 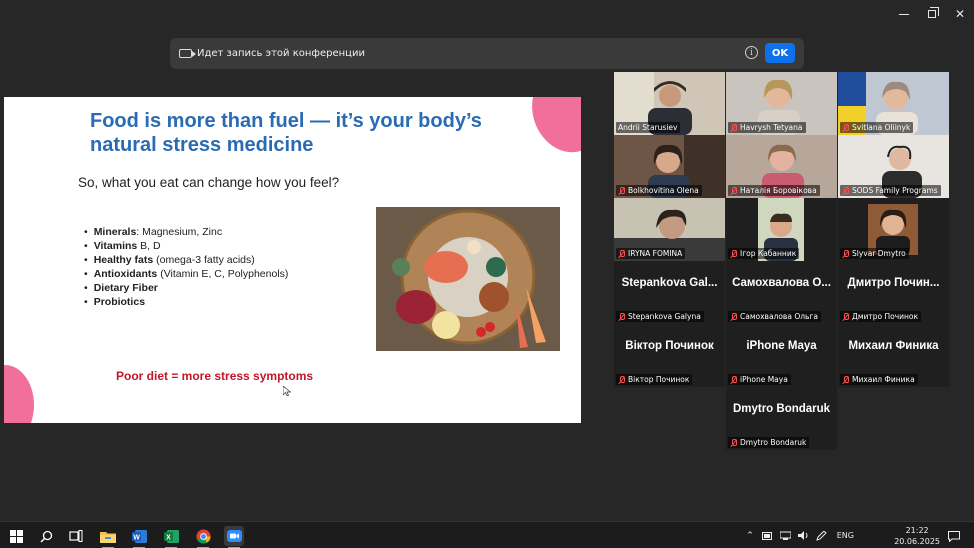 What do you see at coordinates (879, 379) in the screenshot?
I see `participant-name-label: Михаил Финика` at bounding box center [879, 379].